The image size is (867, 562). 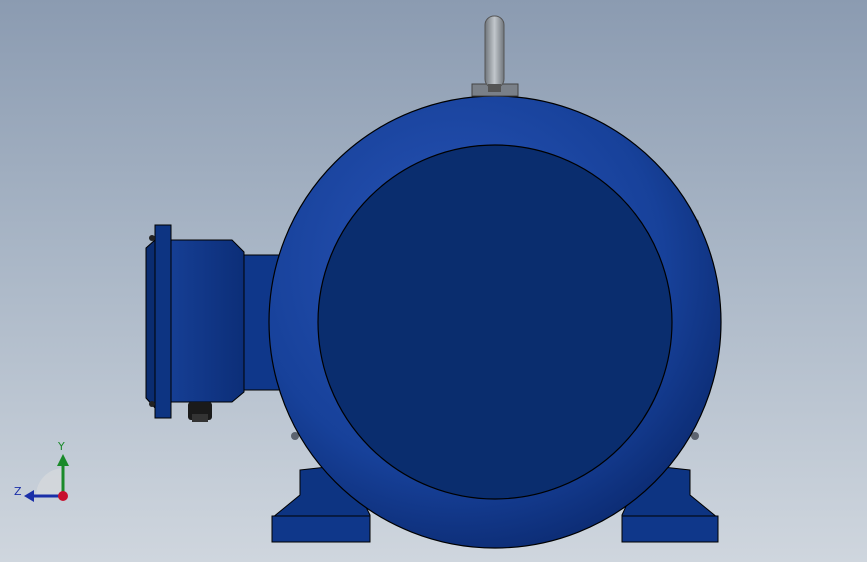 I want to click on coordinate-triad: Y Z, so click(x=45, y=475).